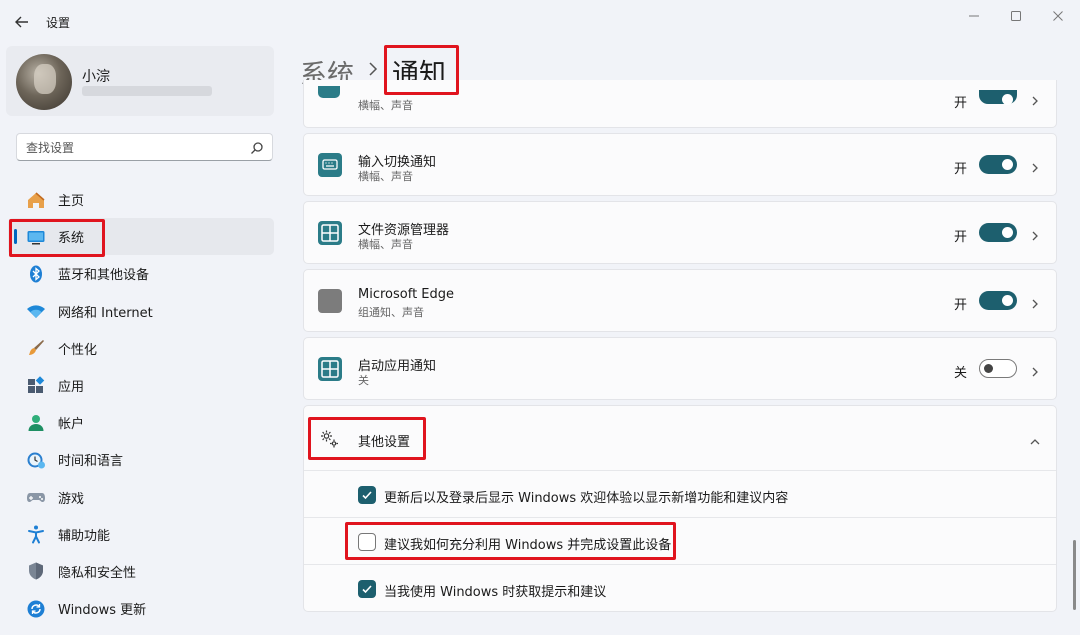 This screenshot has height=635, width=1080. I want to click on minimize-icon, so click(974, 16).